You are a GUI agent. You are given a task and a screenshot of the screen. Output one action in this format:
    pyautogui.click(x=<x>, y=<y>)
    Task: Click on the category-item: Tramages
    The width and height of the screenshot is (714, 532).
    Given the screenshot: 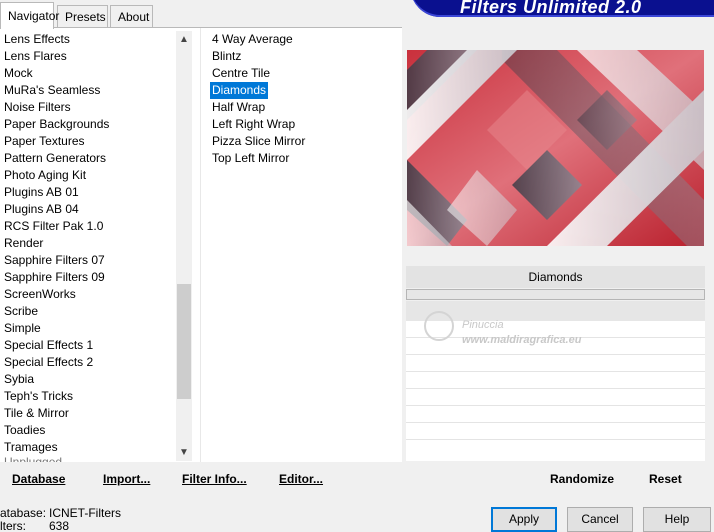 What is the action you would take?
    pyautogui.click(x=88, y=447)
    